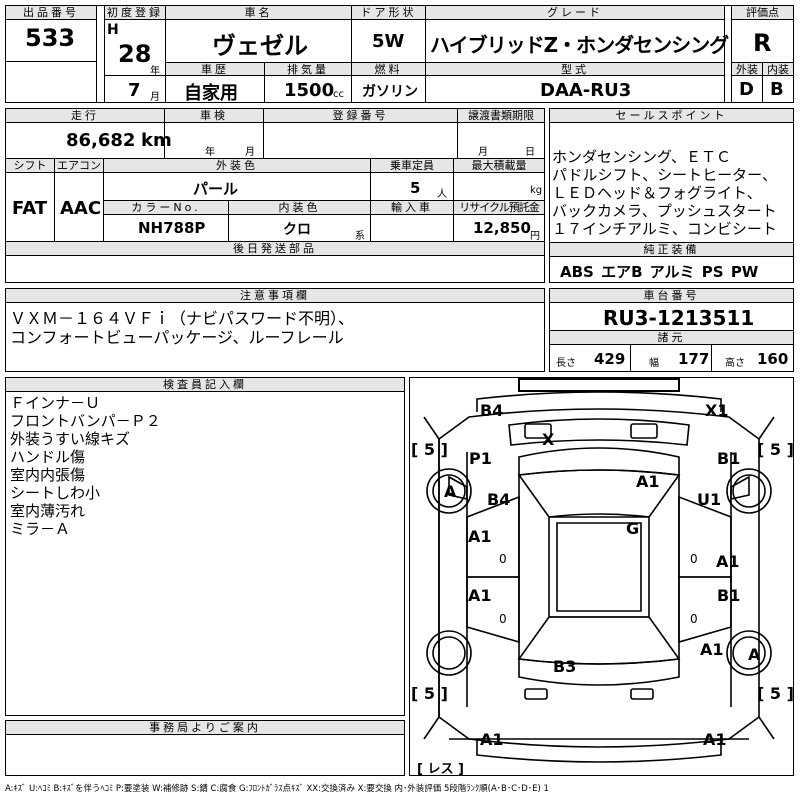 Image resolution: width=800 pixels, height=800 pixels. Describe the element at coordinates (530, 152) in the screenshot. I see `transfer-day: 日` at that location.